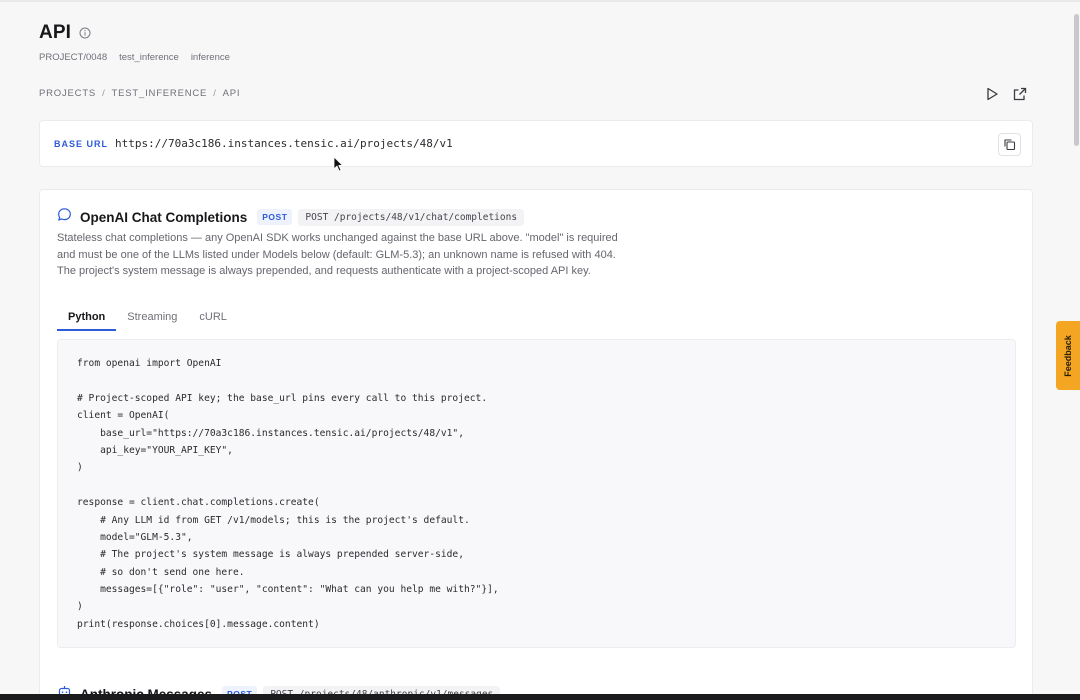 The width and height of the screenshot is (1080, 700). What do you see at coordinates (149, 57) in the screenshot?
I see `tag-project-name: test_inference` at bounding box center [149, 57].